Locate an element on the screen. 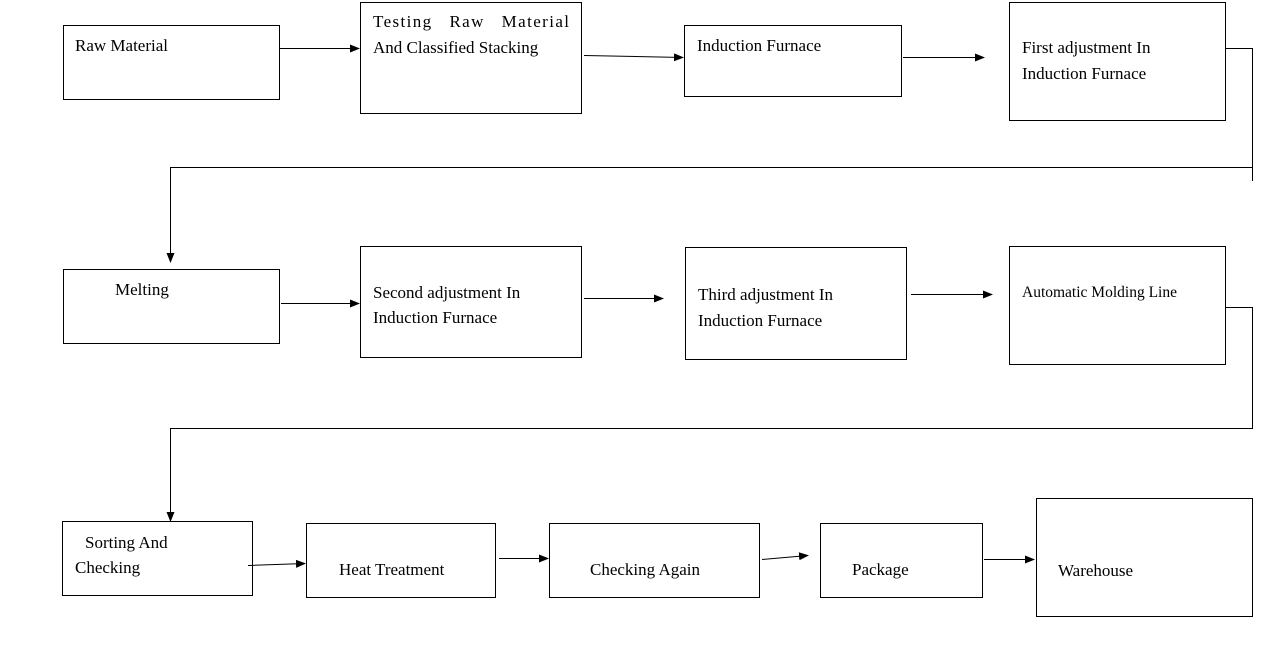 The height and width of the screenshot is (649, 1265). svg-text: Melting is located at coordinates (142, 289).